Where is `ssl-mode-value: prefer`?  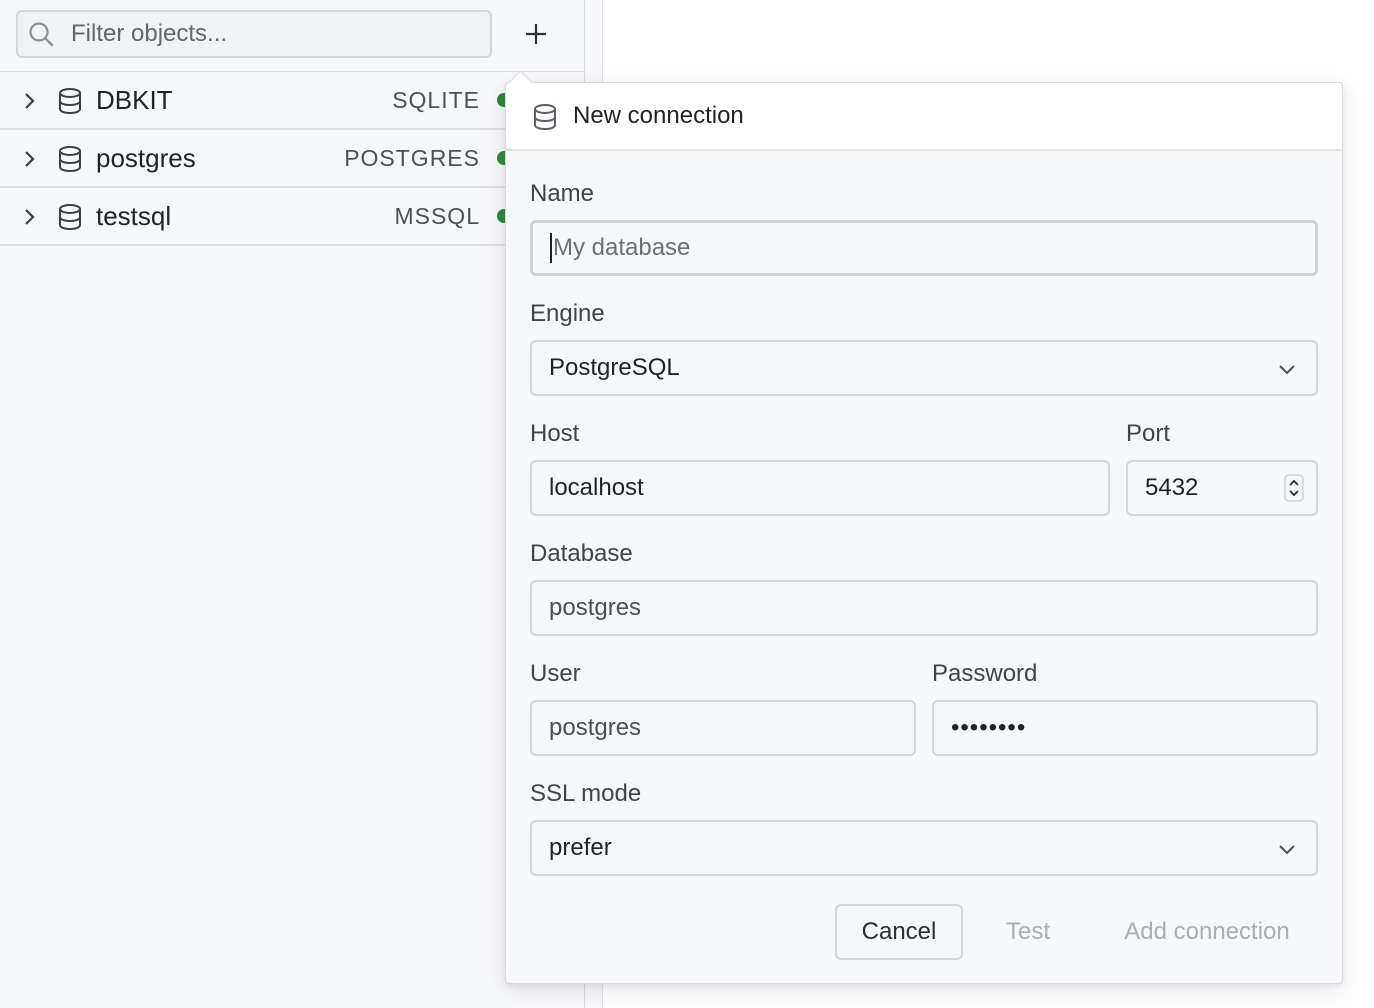
ssl-mode-value: prefer is located at coordinates (580, 847).